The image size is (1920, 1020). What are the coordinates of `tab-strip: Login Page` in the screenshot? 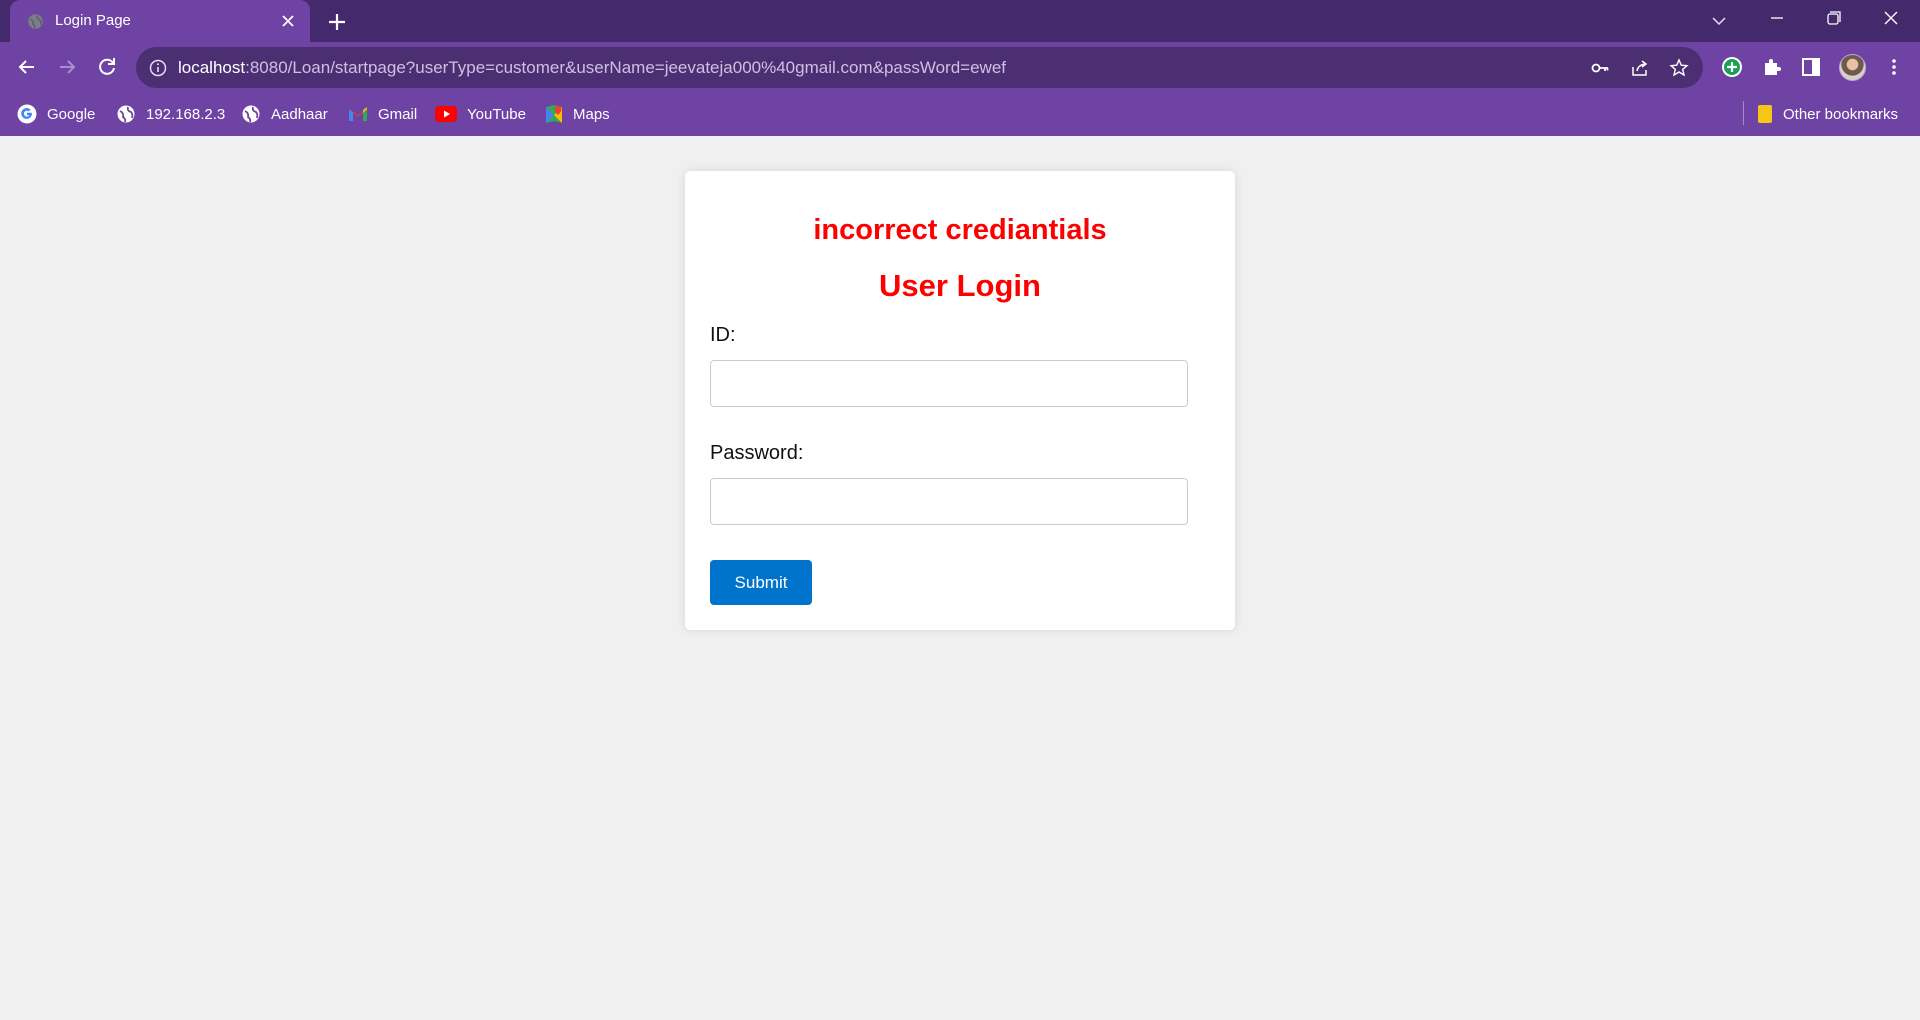 It's located at (960, 21).